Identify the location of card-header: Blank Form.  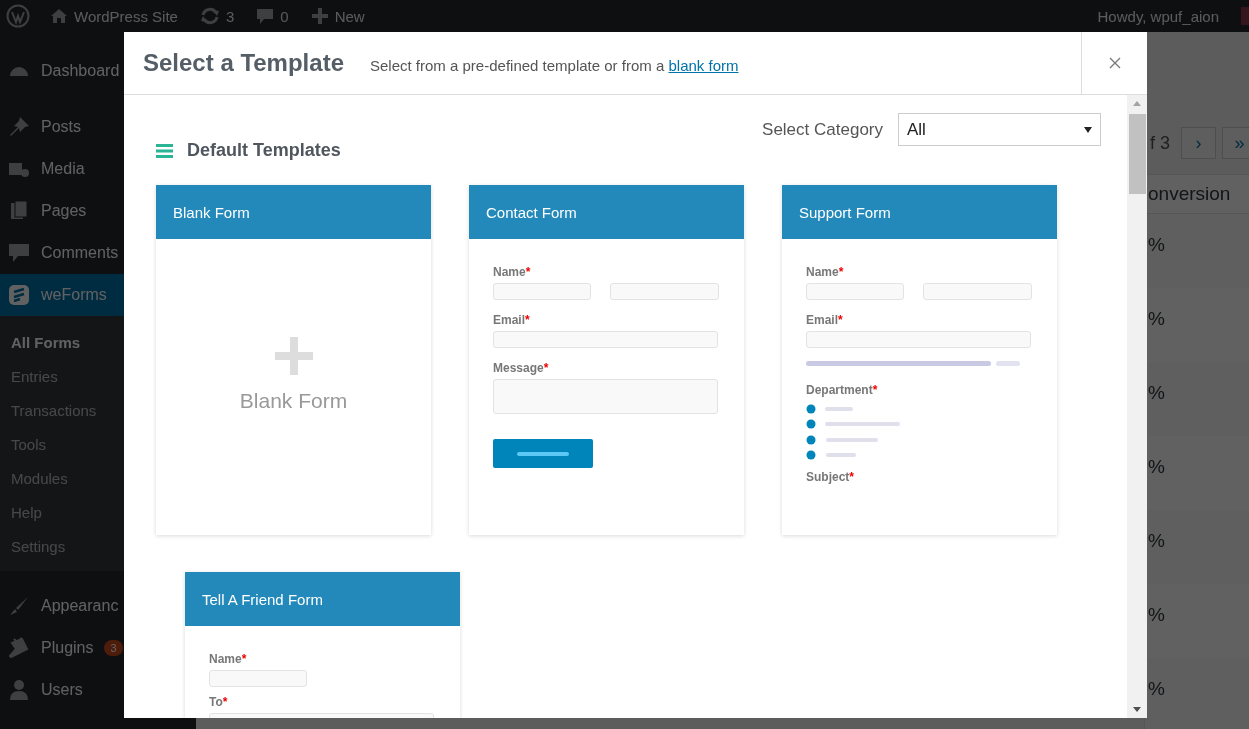
(293, 212).